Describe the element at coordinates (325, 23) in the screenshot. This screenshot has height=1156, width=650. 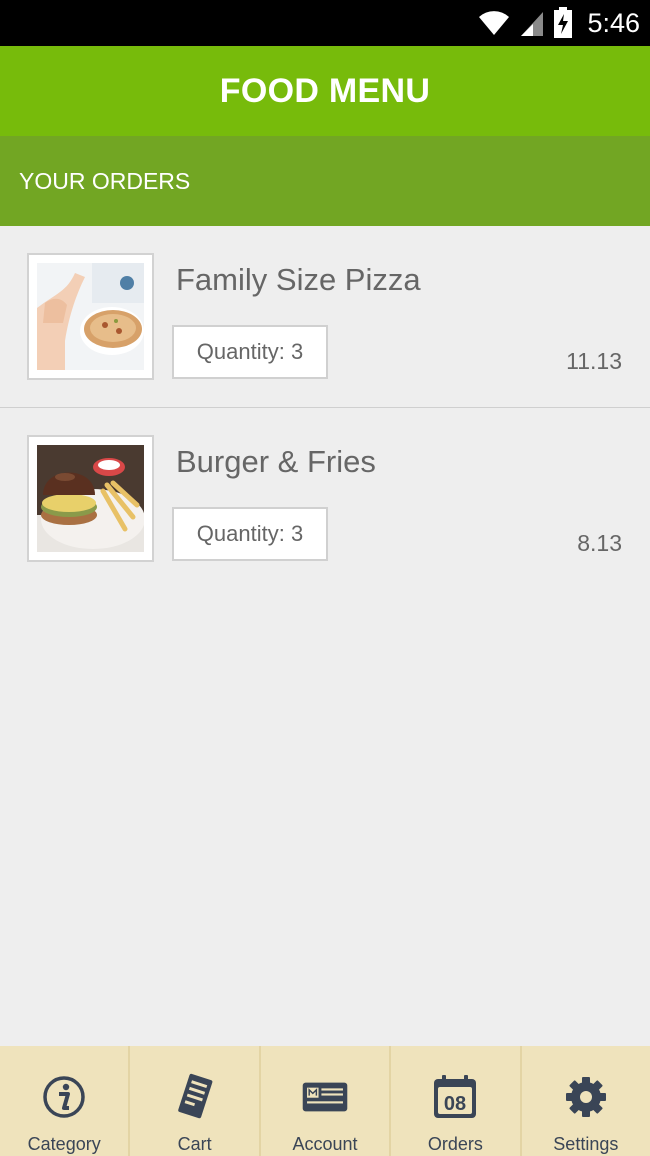
I see `status-bar: 5:46` at that location.